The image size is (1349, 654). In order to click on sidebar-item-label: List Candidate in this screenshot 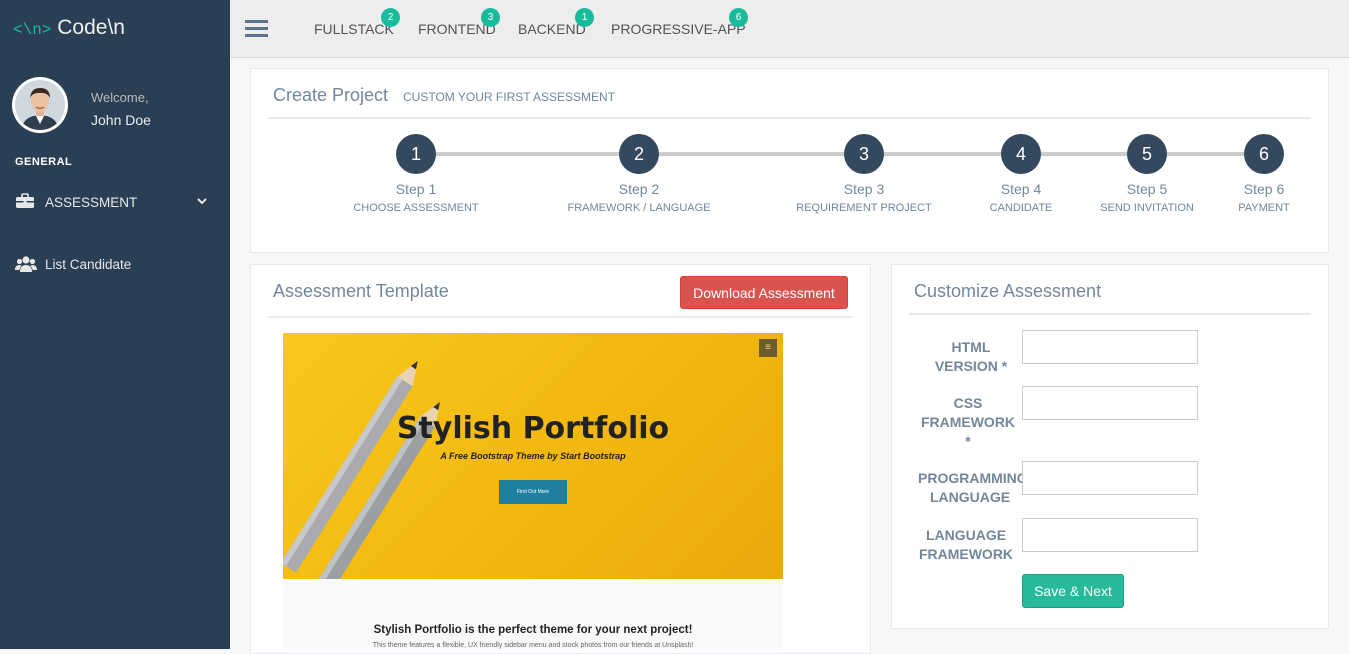, I will do `click(88, 264)`.